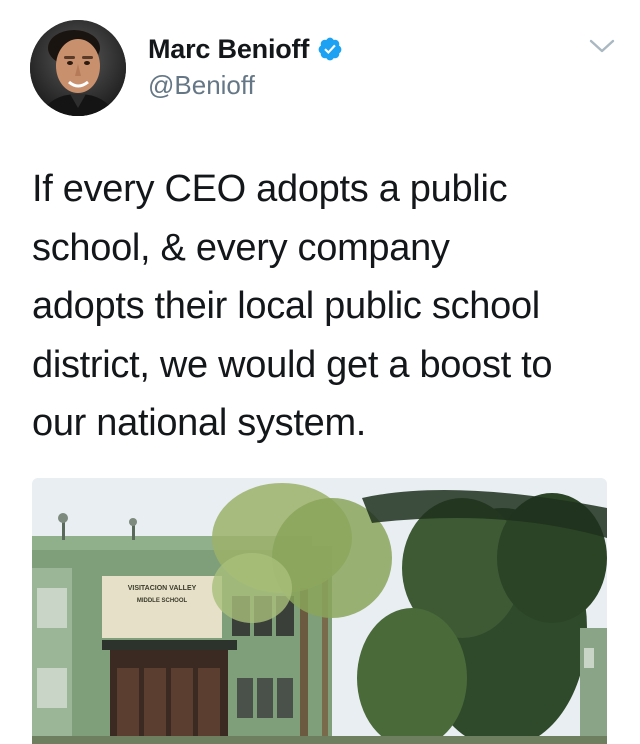  What do you see at coordinates (228, 49) in the screenshot?
I see `display-name: Marc Benioff` at bounding box center [228, 49].